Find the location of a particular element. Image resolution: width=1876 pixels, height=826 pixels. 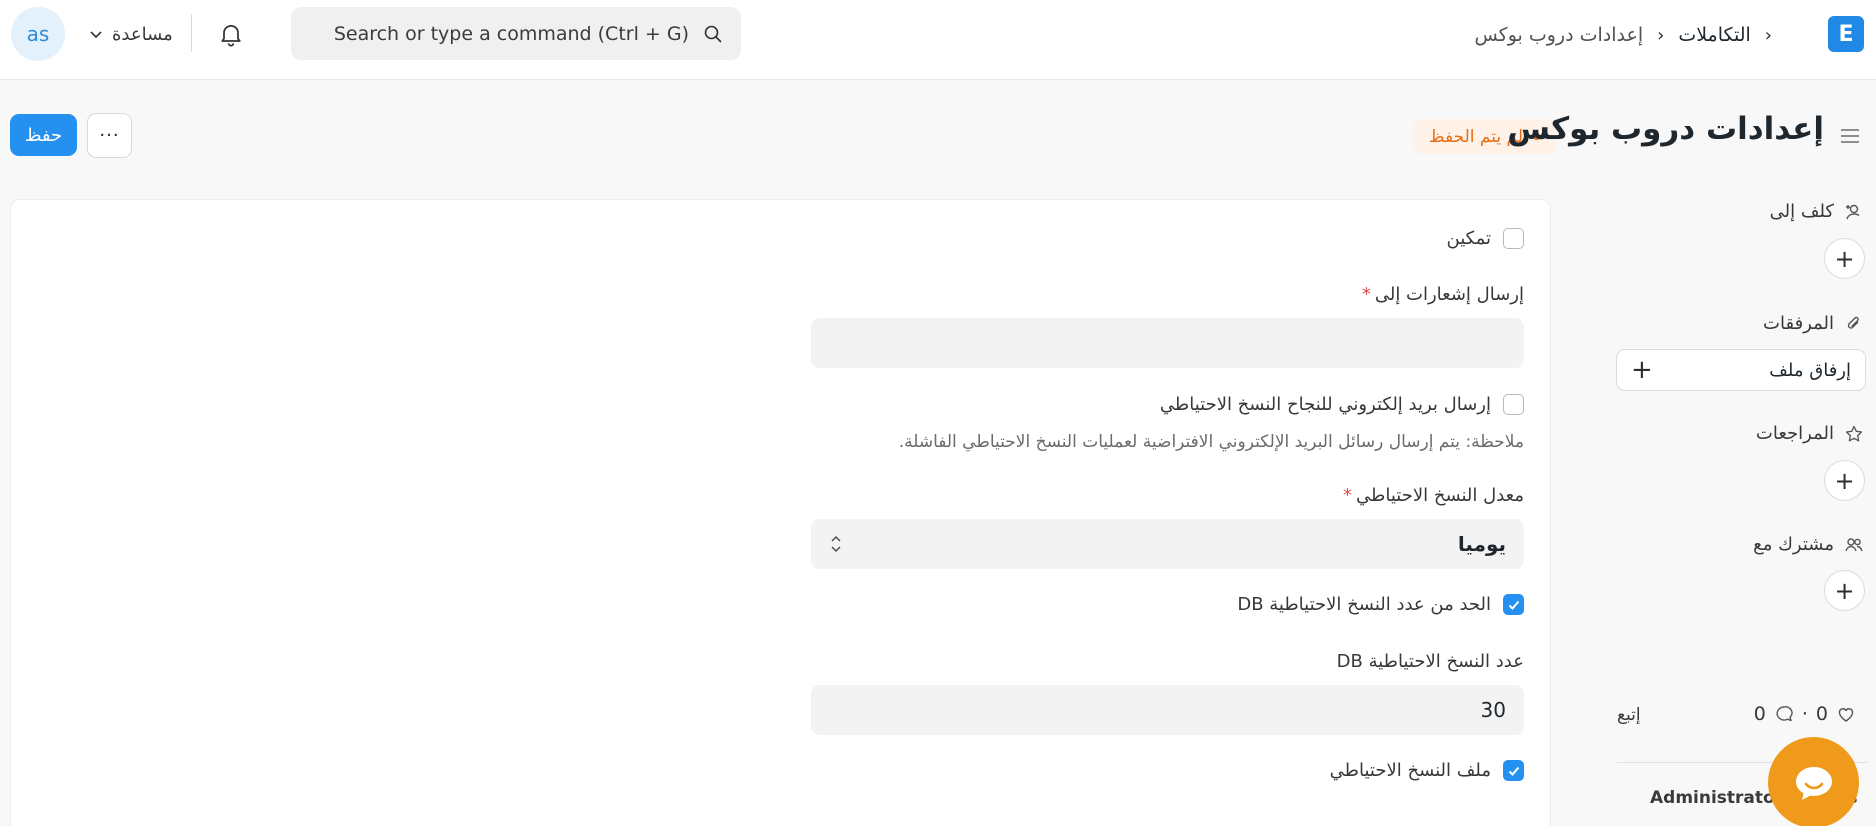

breadcrumb: › التكاملات › إعدادات دروب بوكس is located at coordinates (1623, 35).